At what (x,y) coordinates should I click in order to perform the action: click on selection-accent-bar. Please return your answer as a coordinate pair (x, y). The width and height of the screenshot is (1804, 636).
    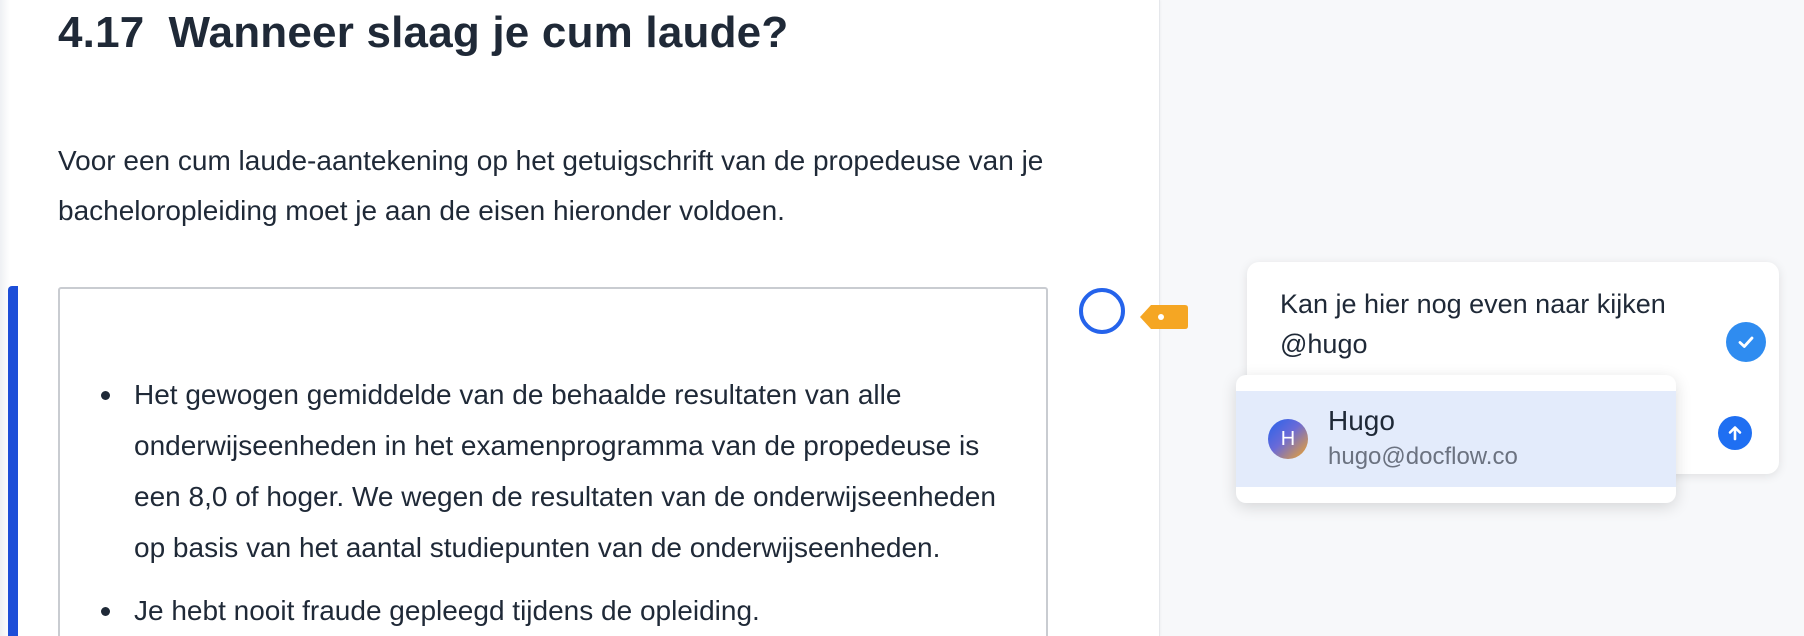
    Looking at the image, I should click on (13, 461).